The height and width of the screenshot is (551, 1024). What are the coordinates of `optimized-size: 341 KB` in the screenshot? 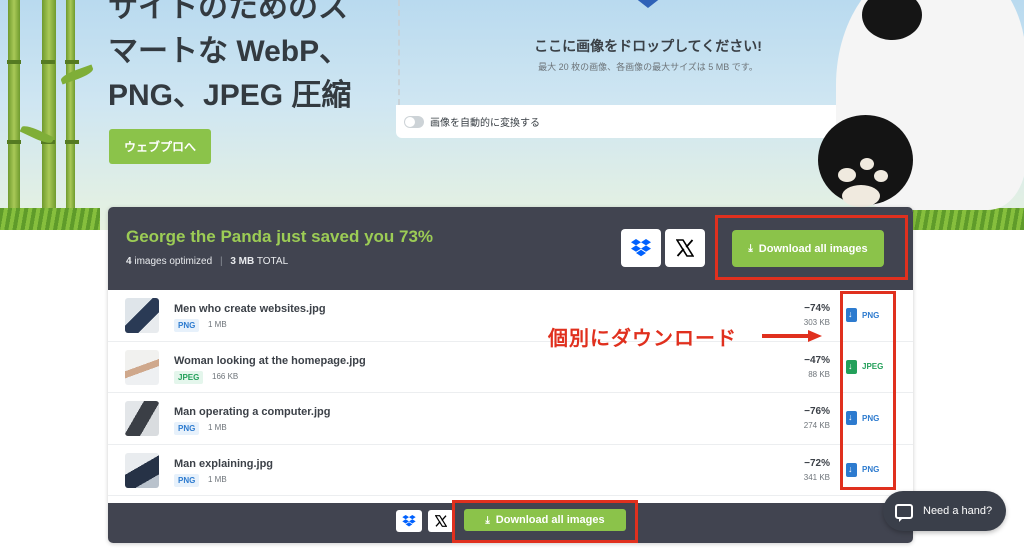 It's located at (816, 477).